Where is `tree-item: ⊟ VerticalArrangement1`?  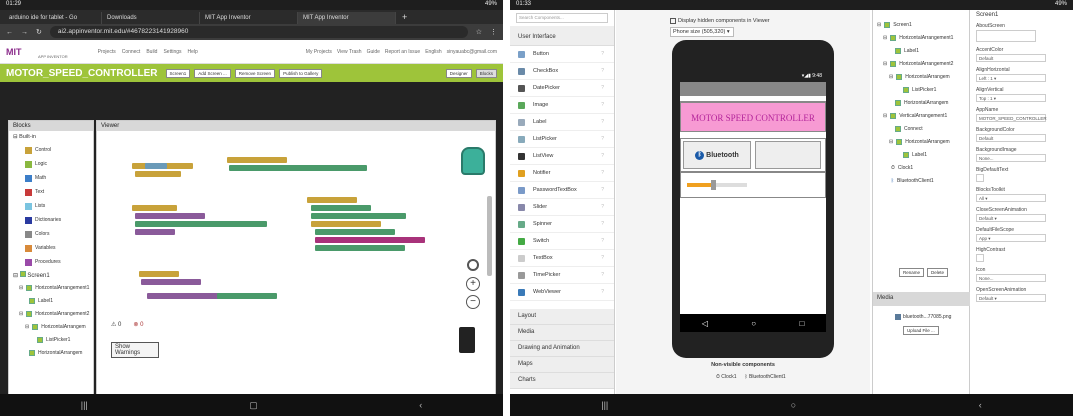 tree-item: ⊟ VerticalArrangement1 is located at coordinates (921, 115).